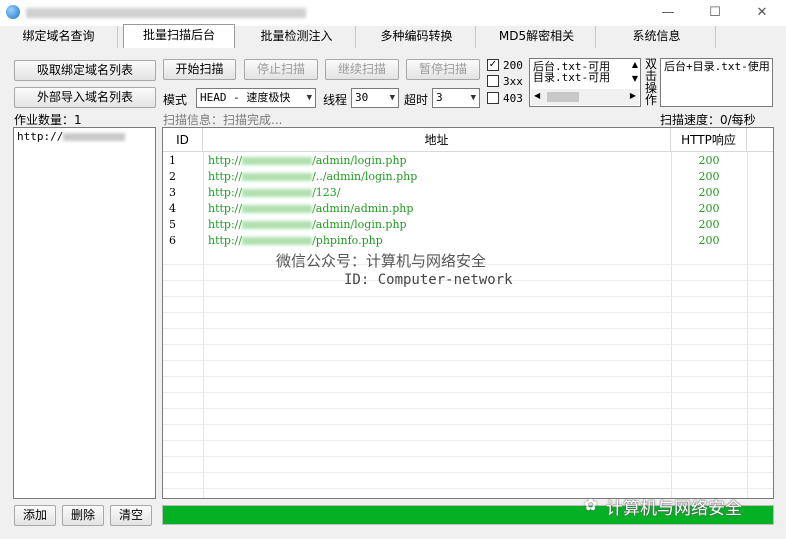  I want to click on selected-dictionary: 后台+目录.txt-使用, so click(717, 66).